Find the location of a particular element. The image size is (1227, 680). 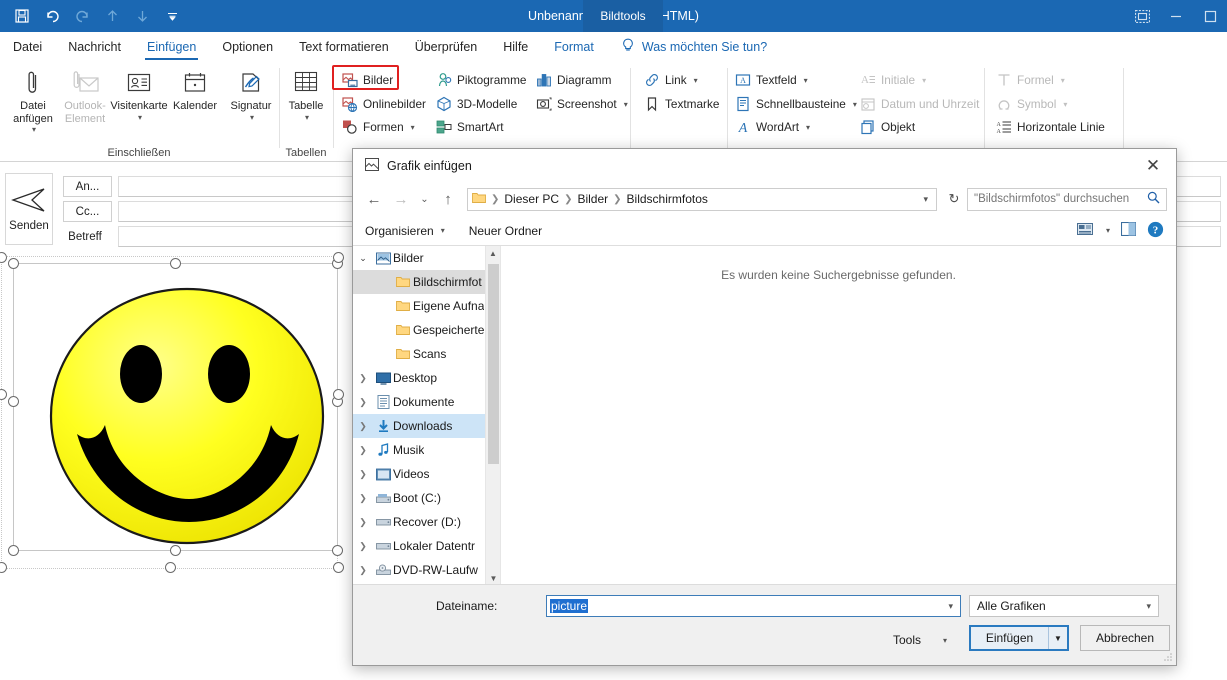

search-input: "Bildschirmfotos" durchsuchen is located at coordinates (1067, 199).